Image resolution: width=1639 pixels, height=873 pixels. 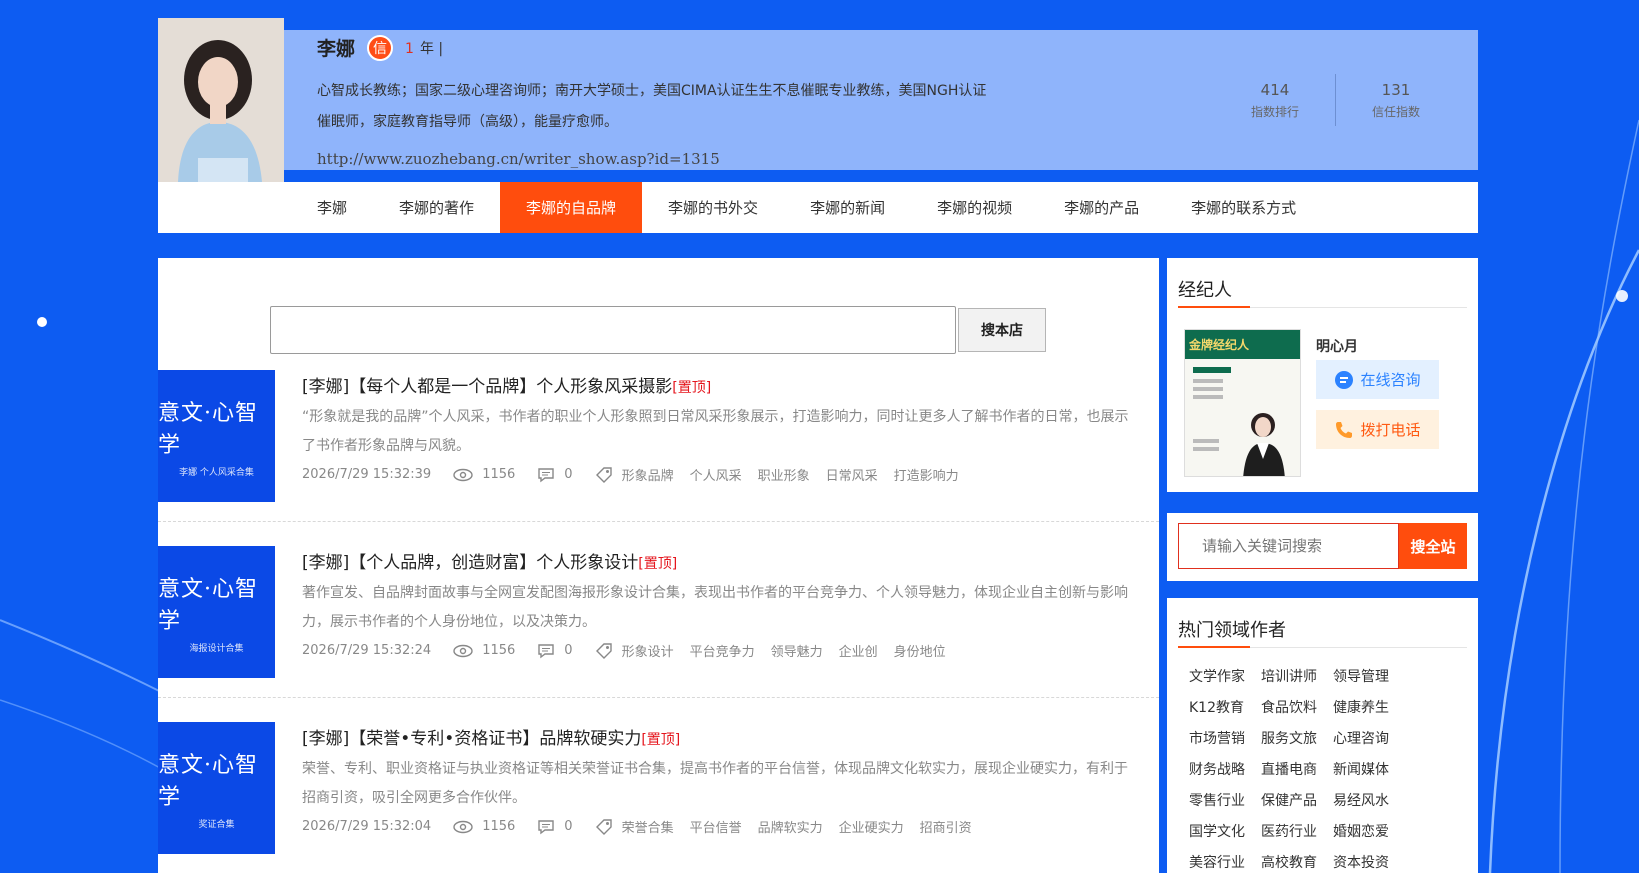 What do you see at coordinates (1217, 707) in the screenshot?
I see `hot-field-item: K12教育` at bounding box center [1217, 707].